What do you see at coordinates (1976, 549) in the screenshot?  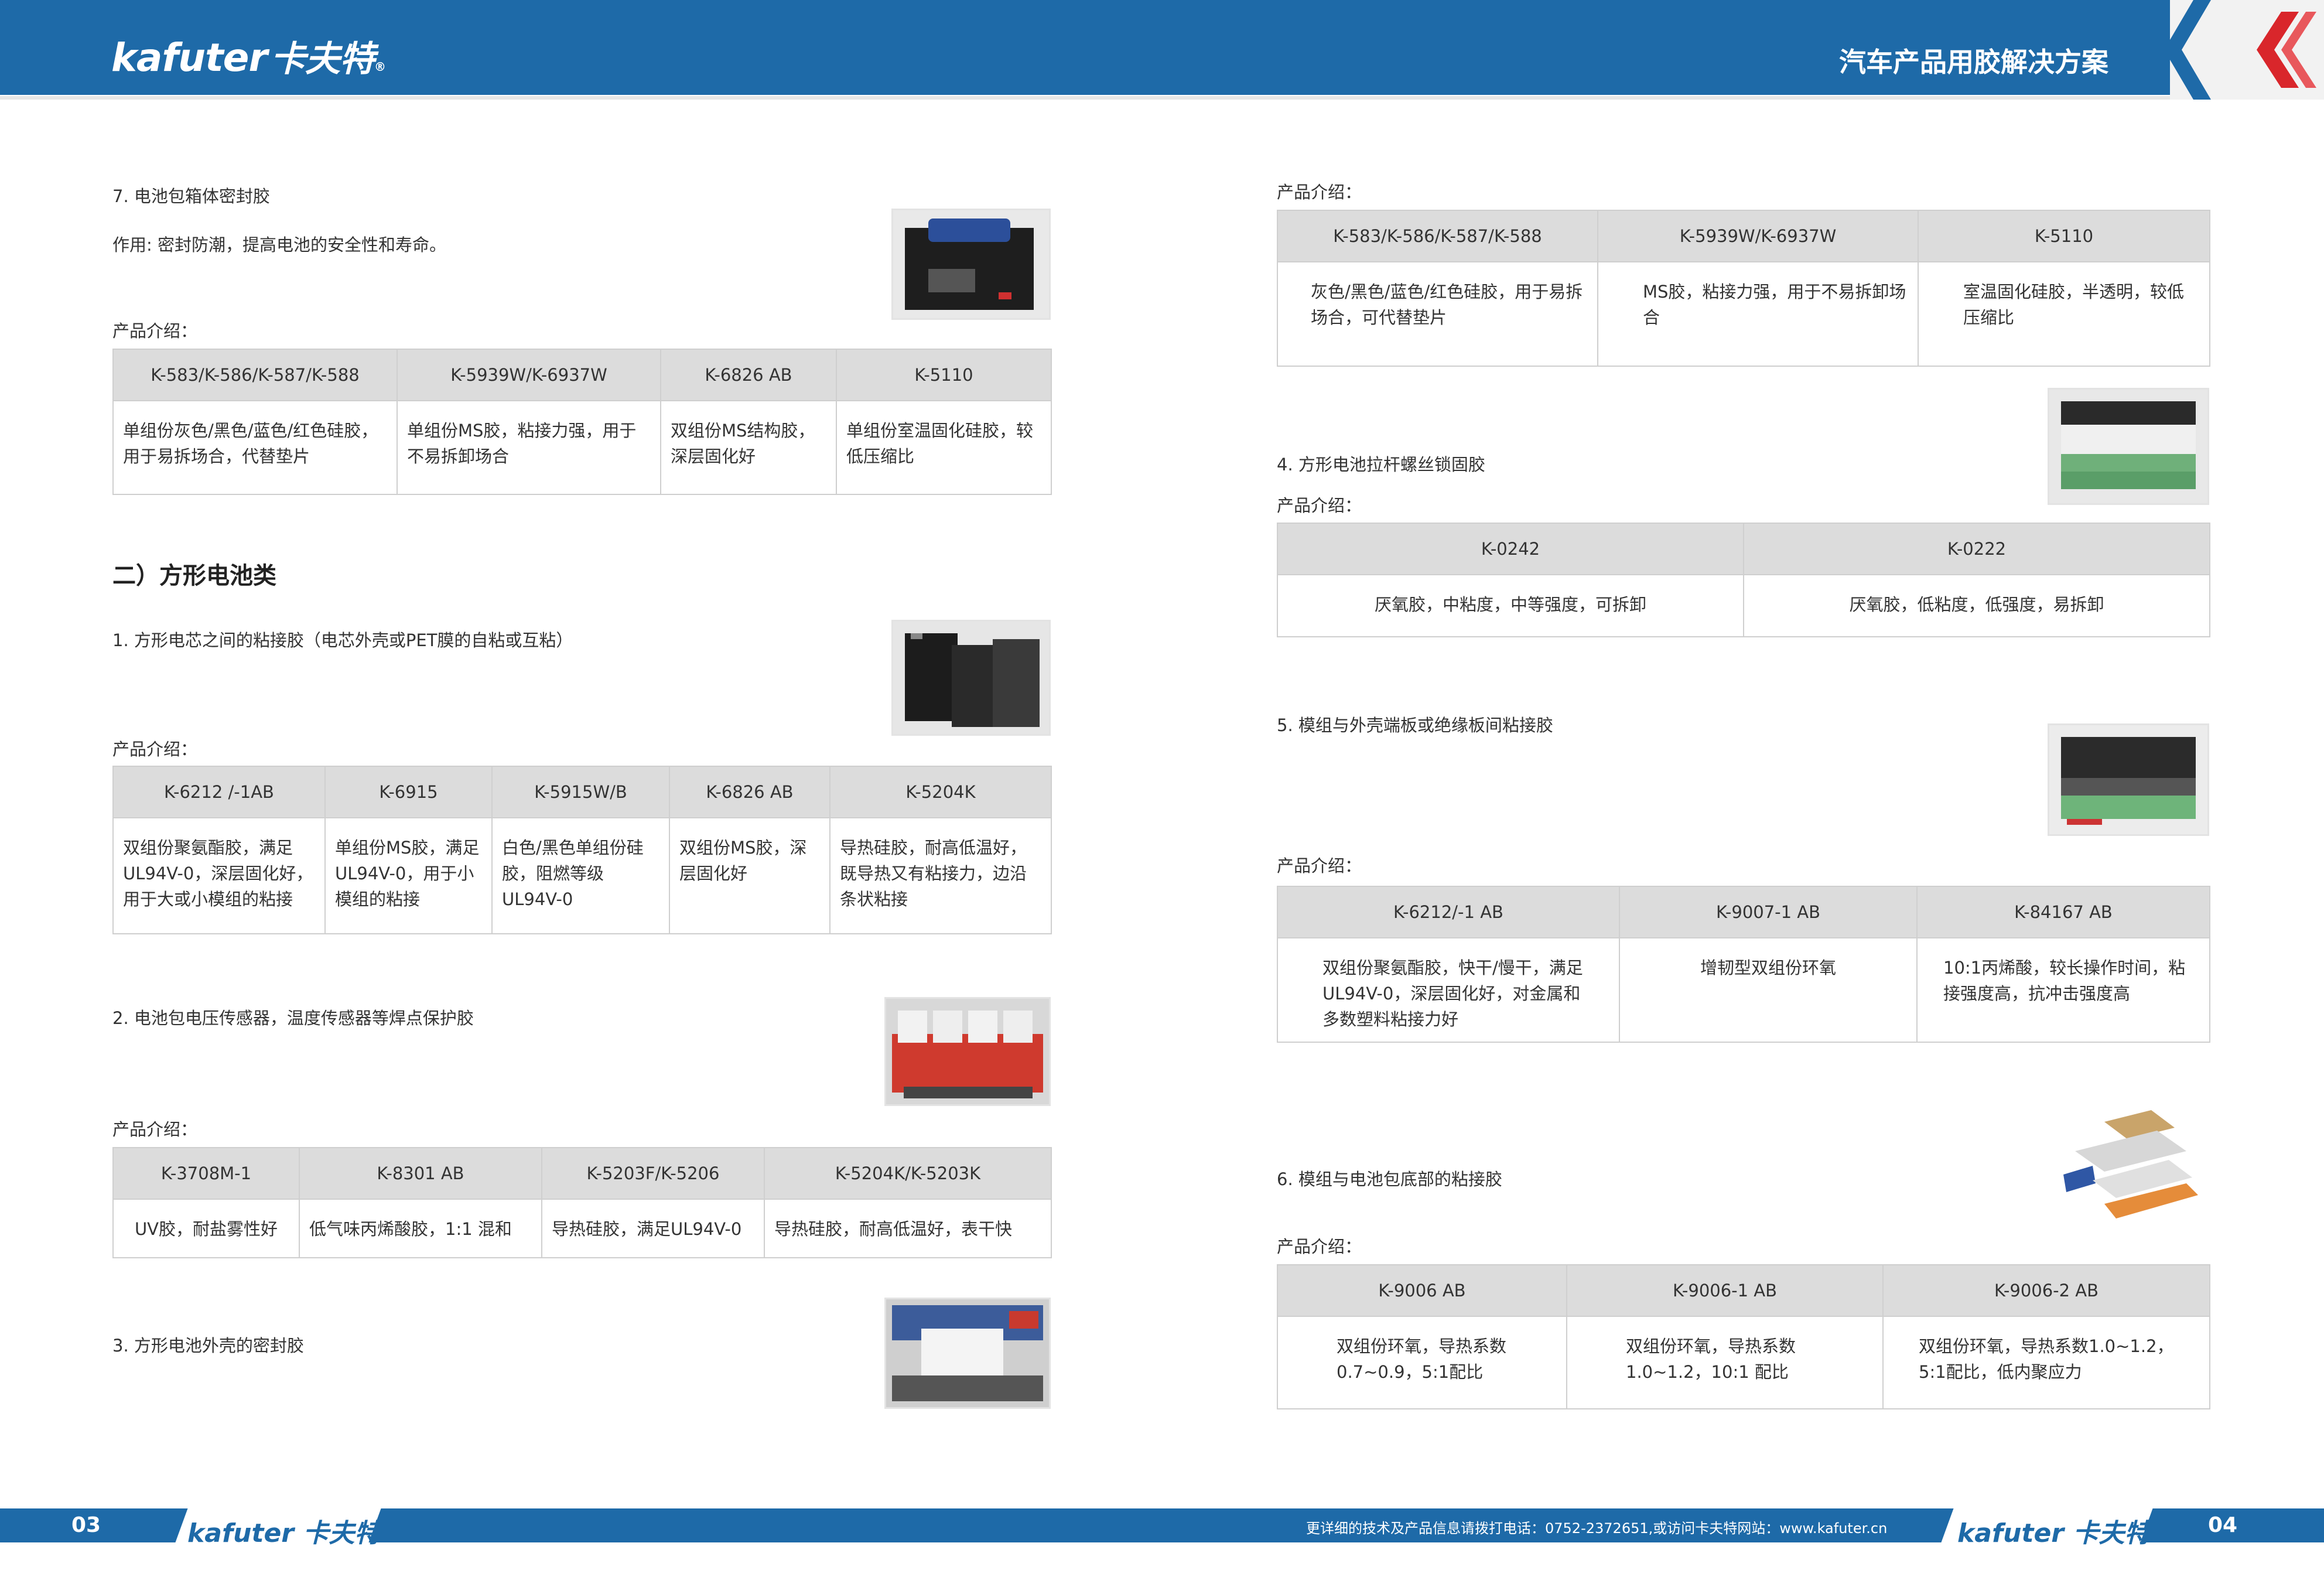 I see `table-header-cell: K-0222` at bounding box center [1976, 549].